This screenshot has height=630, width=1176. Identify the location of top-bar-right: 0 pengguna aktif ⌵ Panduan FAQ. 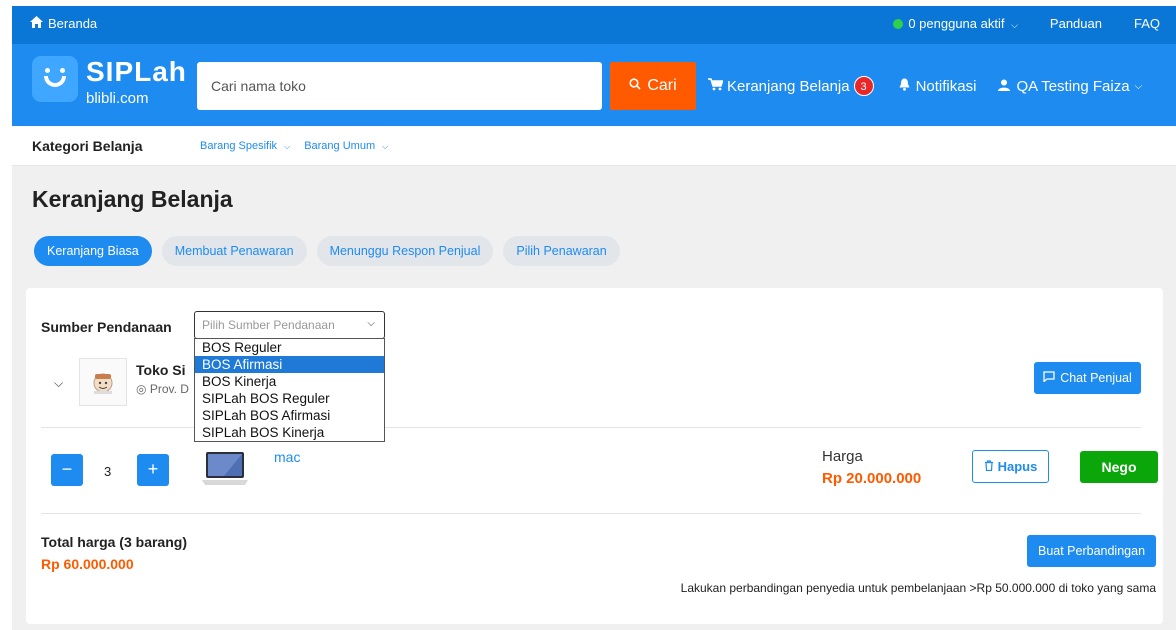
(1026, 23).